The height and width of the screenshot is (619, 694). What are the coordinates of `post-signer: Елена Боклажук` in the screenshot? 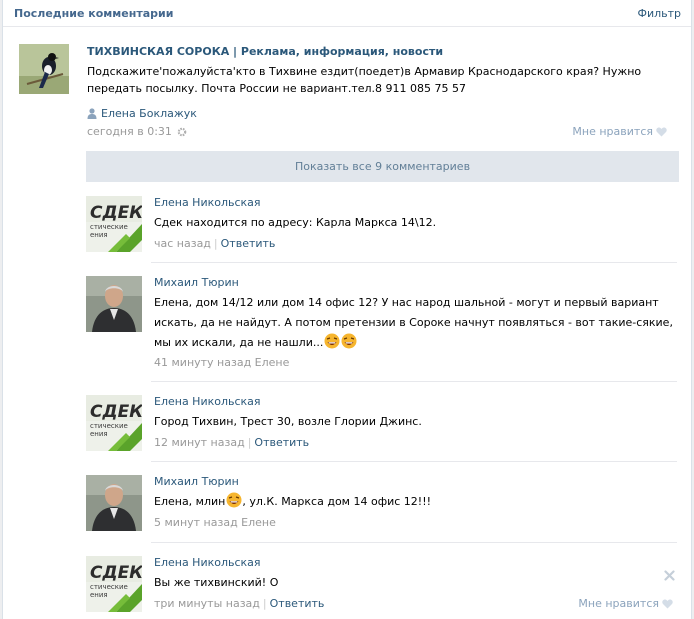 It's located at (142, 113).